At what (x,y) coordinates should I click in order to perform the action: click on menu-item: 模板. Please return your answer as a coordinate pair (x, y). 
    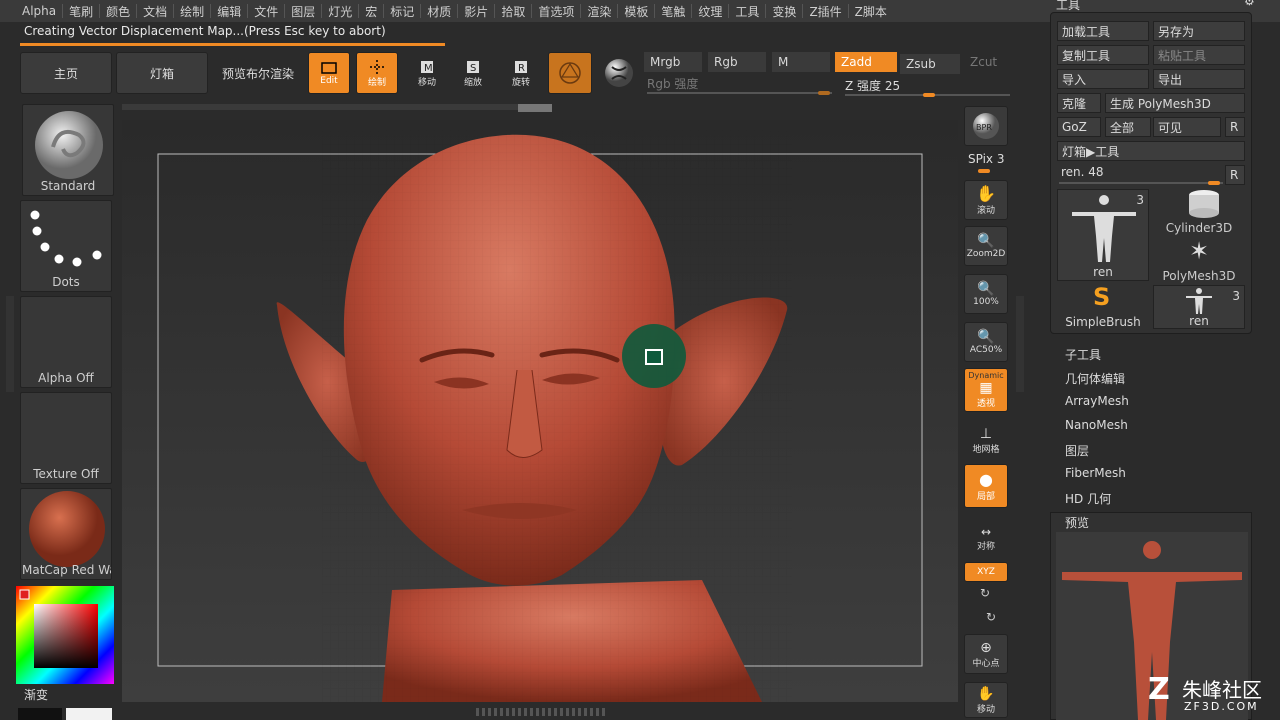
    Looking at the image, I should click on (636, 11).